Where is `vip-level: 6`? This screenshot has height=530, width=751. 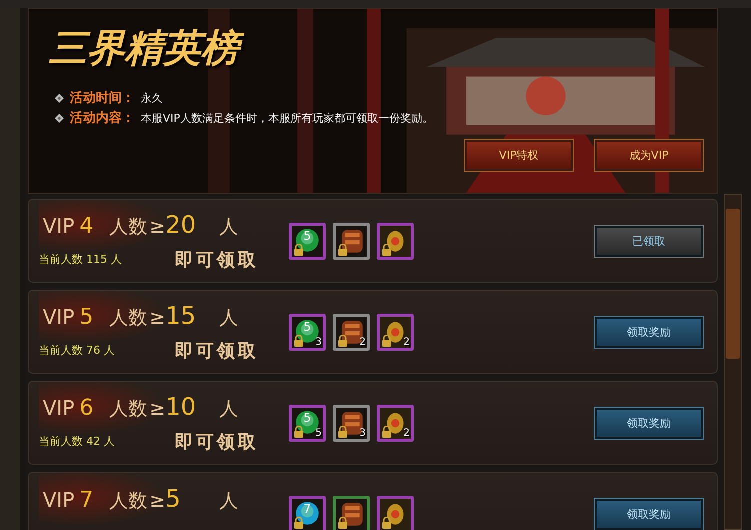
vip-level: 6 is located at coordinates (87, 408).